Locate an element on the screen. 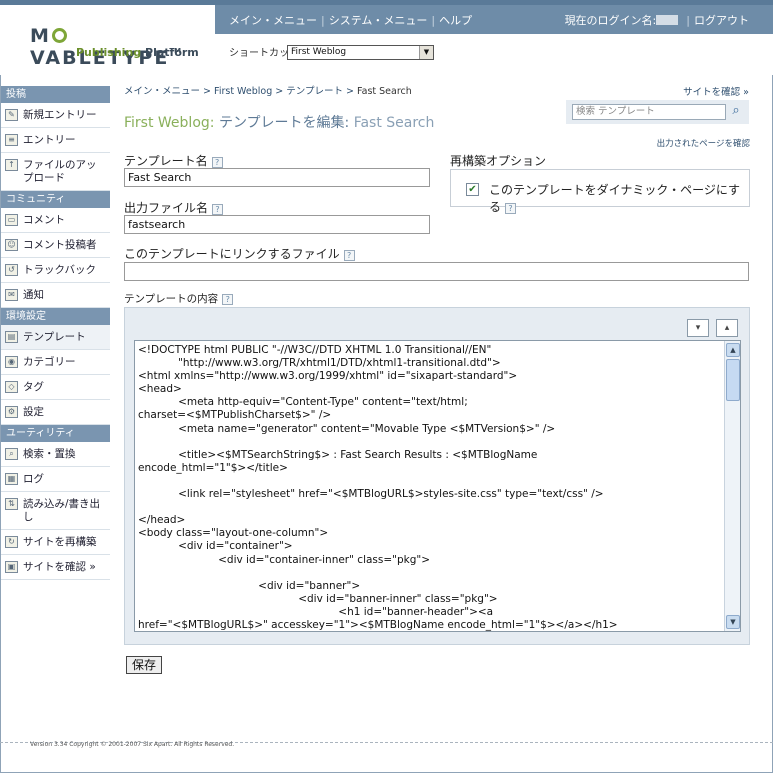  logo-tagline: Publishing Platform is located at coordinates (137, 52).